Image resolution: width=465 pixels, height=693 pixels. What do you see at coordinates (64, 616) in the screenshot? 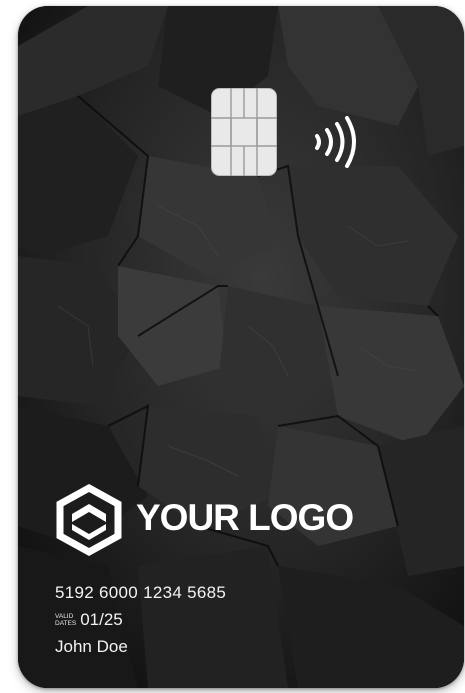
I see `valid-label-line1: VALID` at bounding box center [64, 616].